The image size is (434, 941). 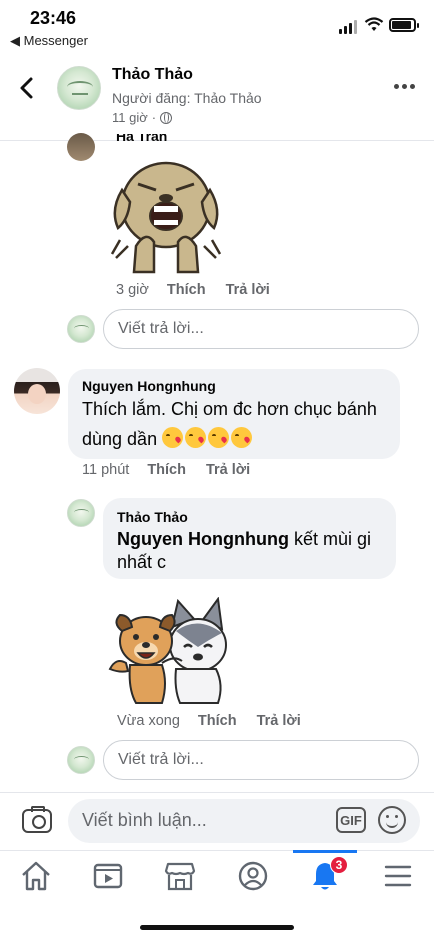 I want to click on watch-icon, so click(x=108, y=876).